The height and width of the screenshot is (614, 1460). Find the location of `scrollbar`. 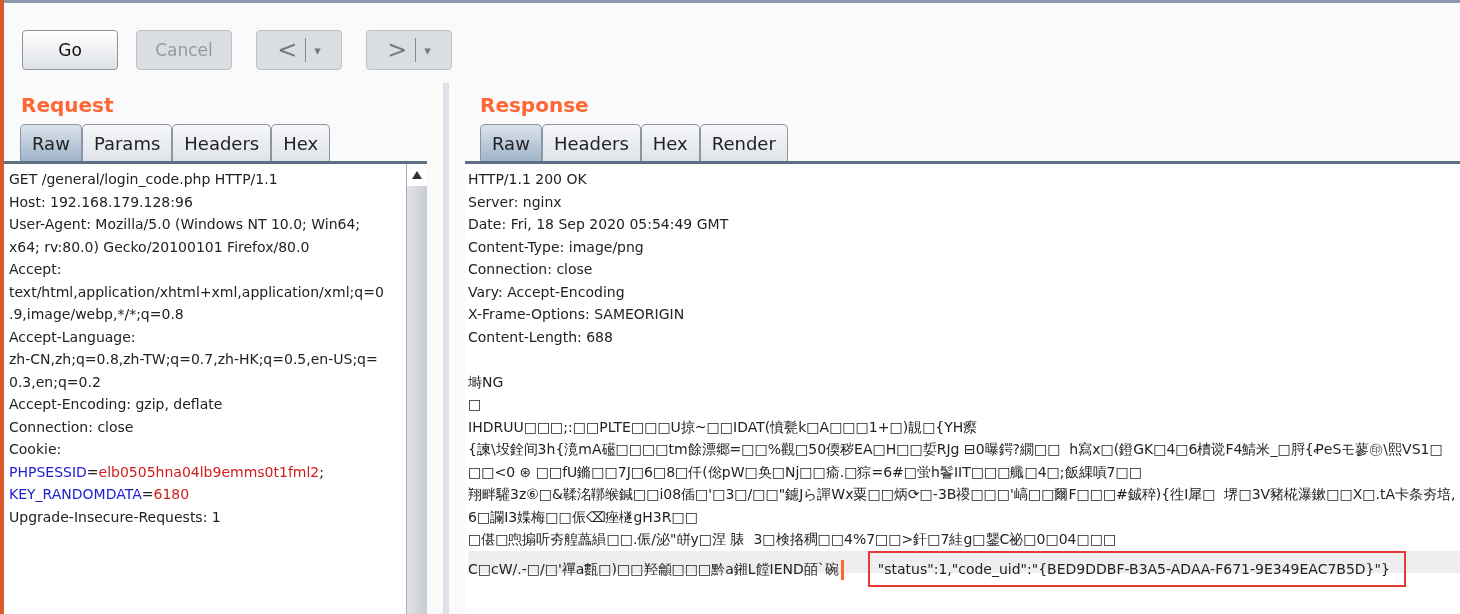

scrollbar is located at coordinates (416, 389).